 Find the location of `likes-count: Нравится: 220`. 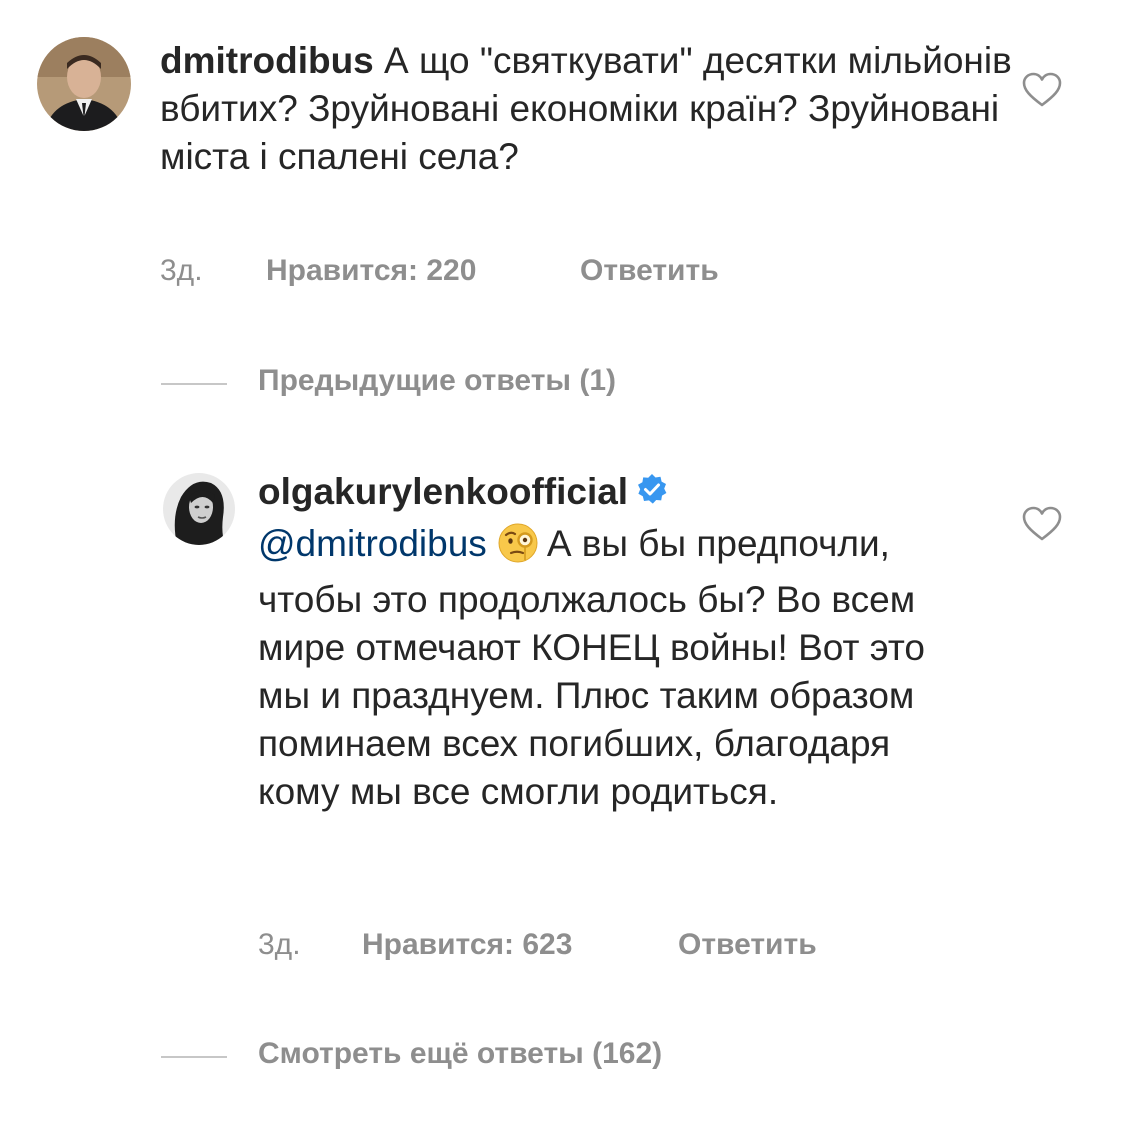

likes-count: Нравится: 220 is located at coordinates (371, 271).